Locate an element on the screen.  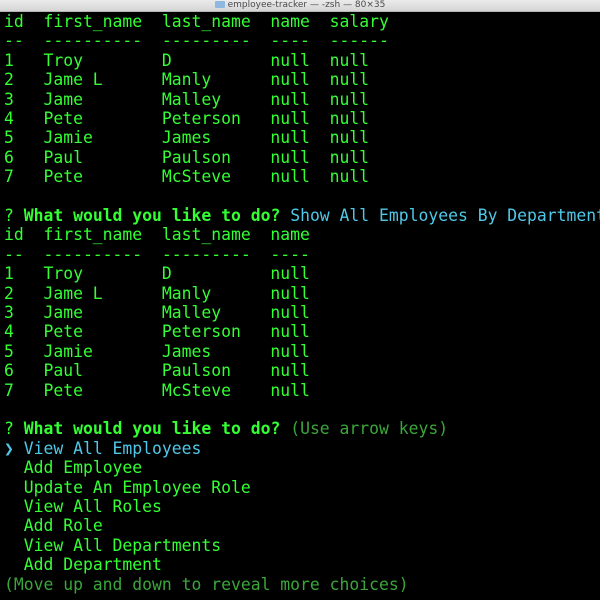
menu-item-label: View All Employees is located at coordinates (112, 448).